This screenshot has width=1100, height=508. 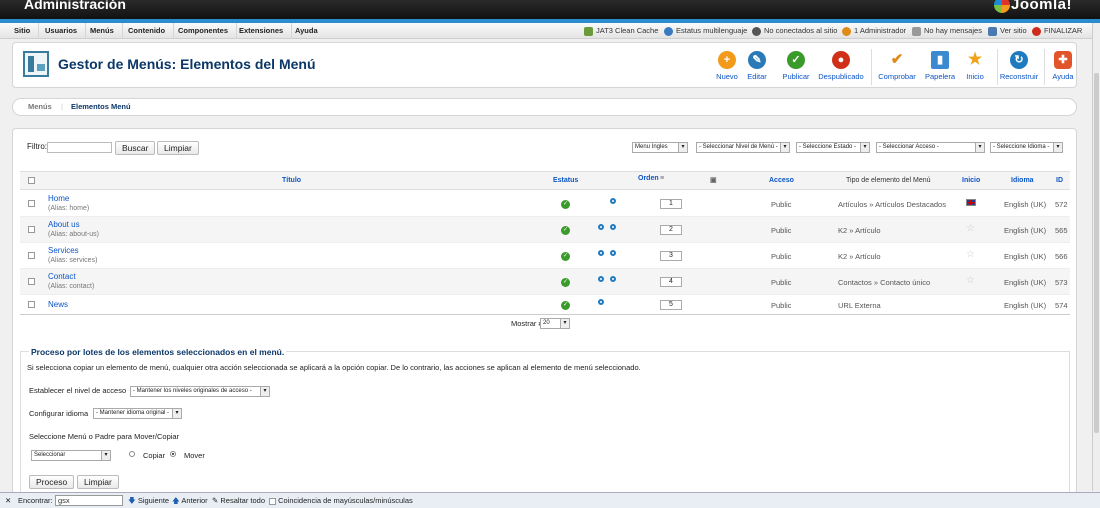 I want to click on joomla-logo-icon, so click(x=1002, y=6).